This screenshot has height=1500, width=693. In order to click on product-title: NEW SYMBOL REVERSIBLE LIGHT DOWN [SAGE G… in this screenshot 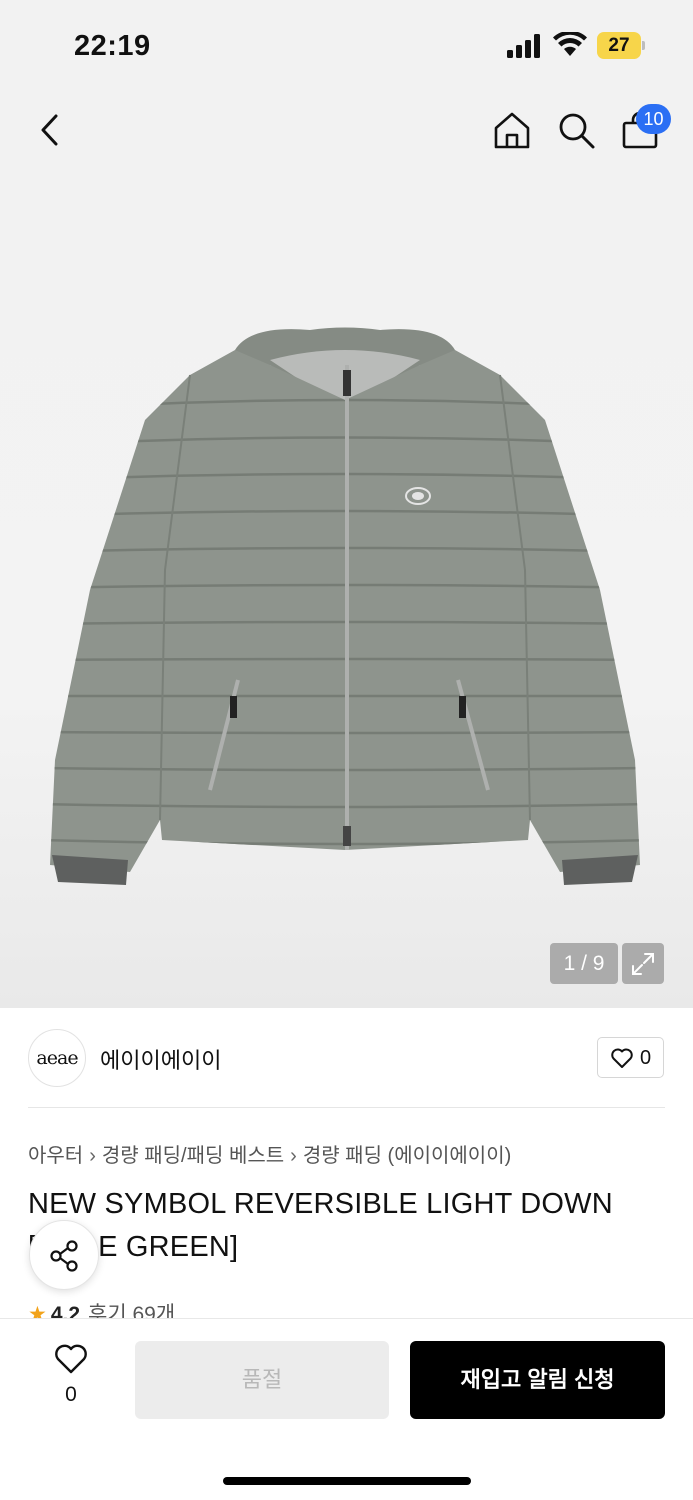, I will do `click(320, 1225)`.